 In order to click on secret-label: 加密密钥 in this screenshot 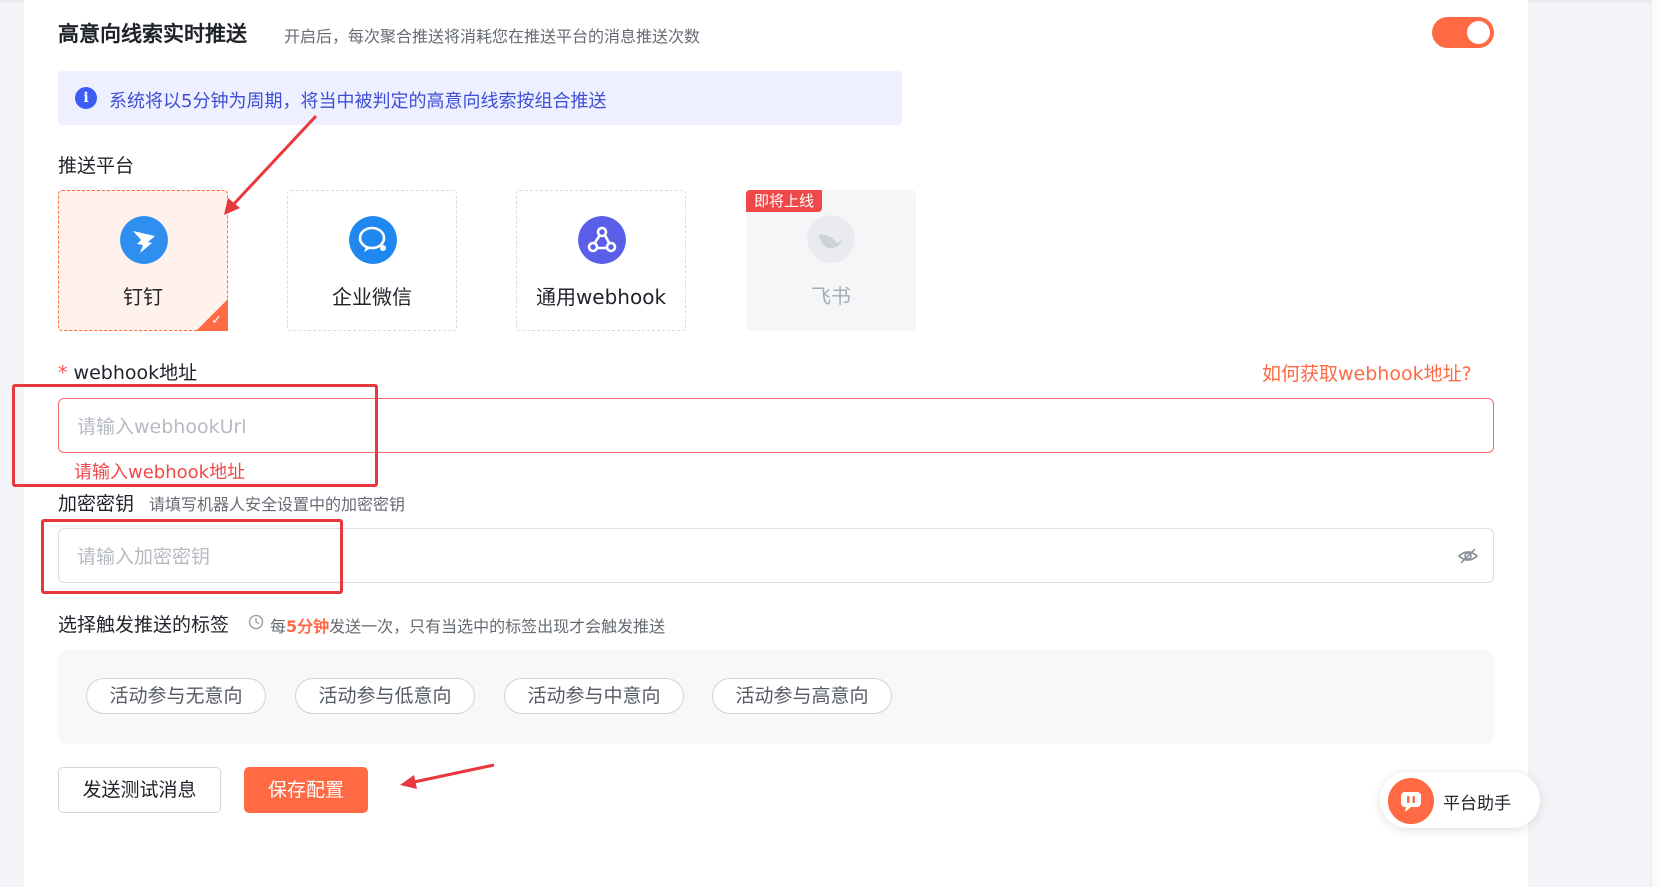, I will do `click(96, 504)`.